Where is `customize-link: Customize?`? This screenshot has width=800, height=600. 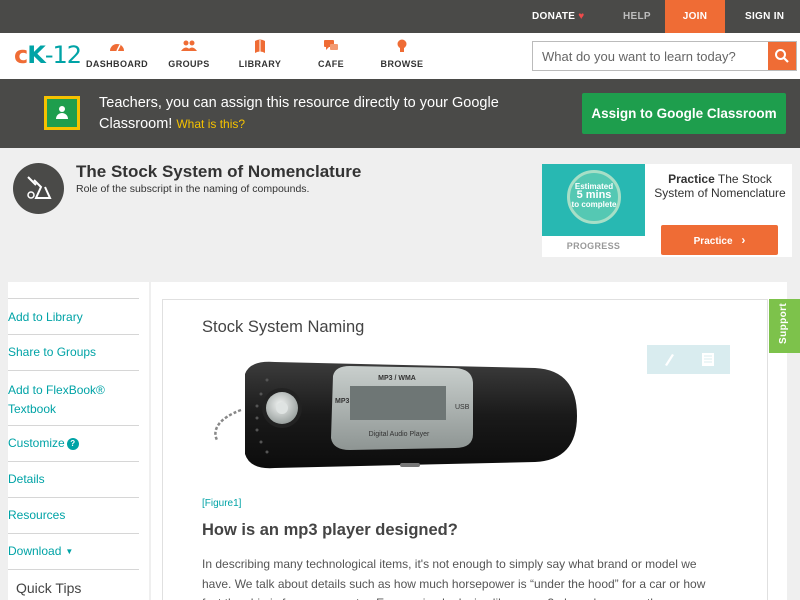 customize-link: Customize? is located at coordinates (73, 444).